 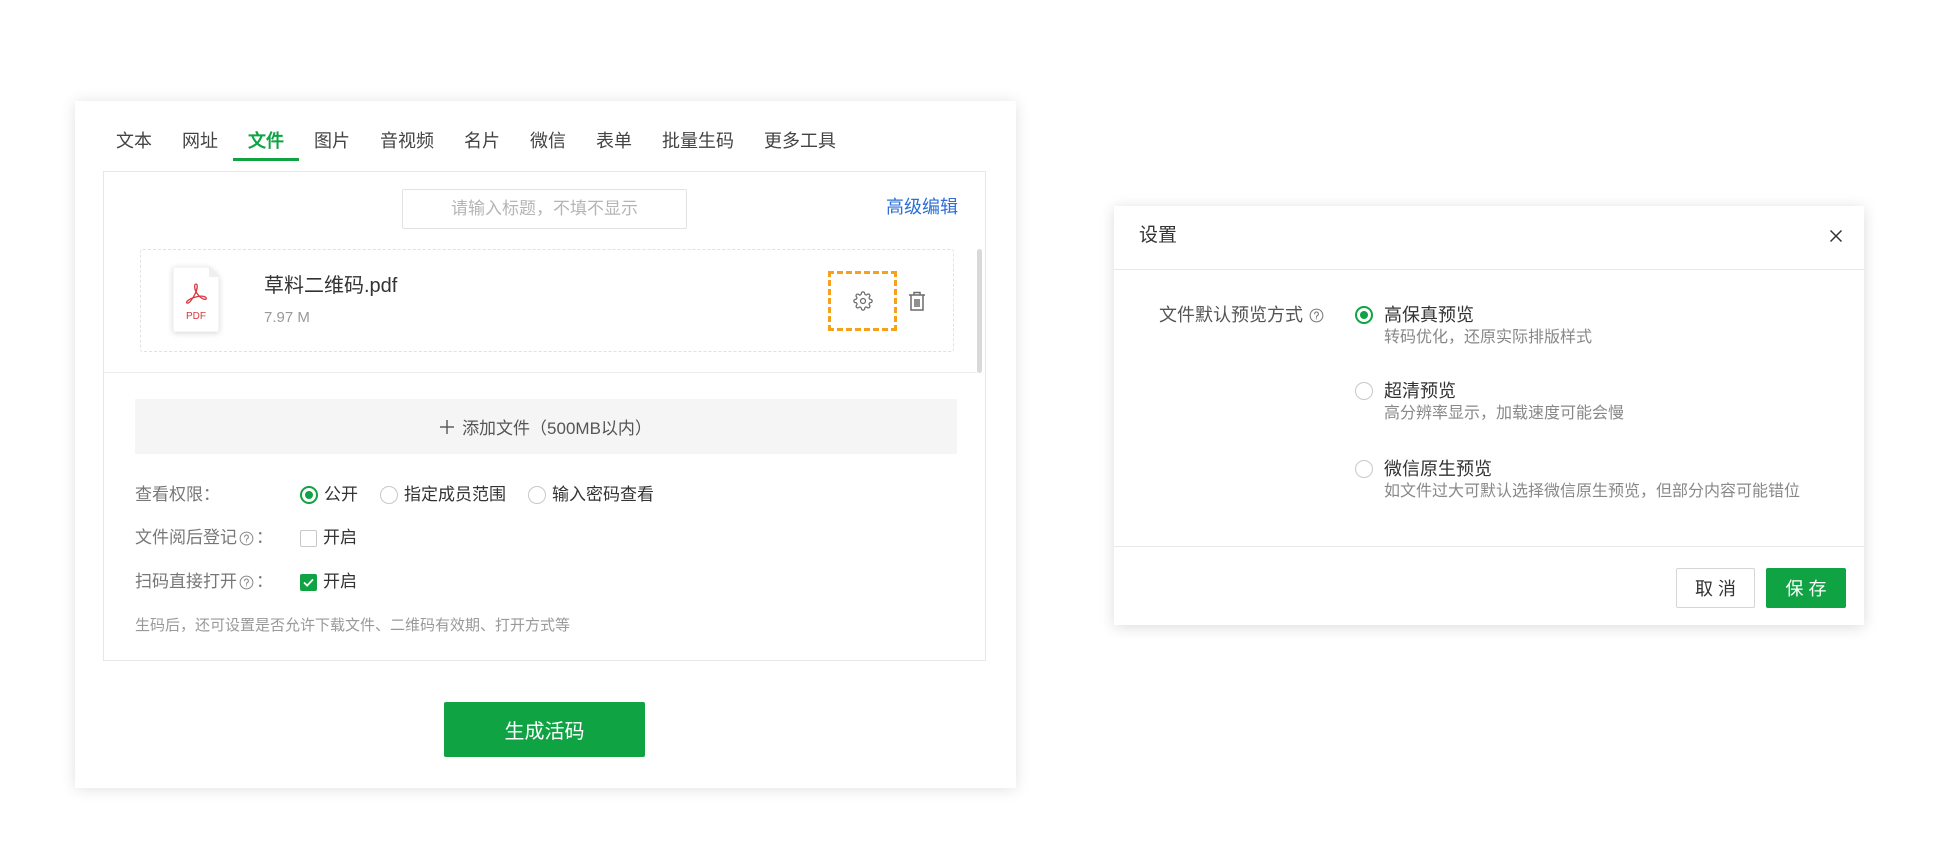 What do you see at coordinates (800, 142) in the screenshot?
I see `tab-more-tools: 更多工具` at bounding box center [800, 142].